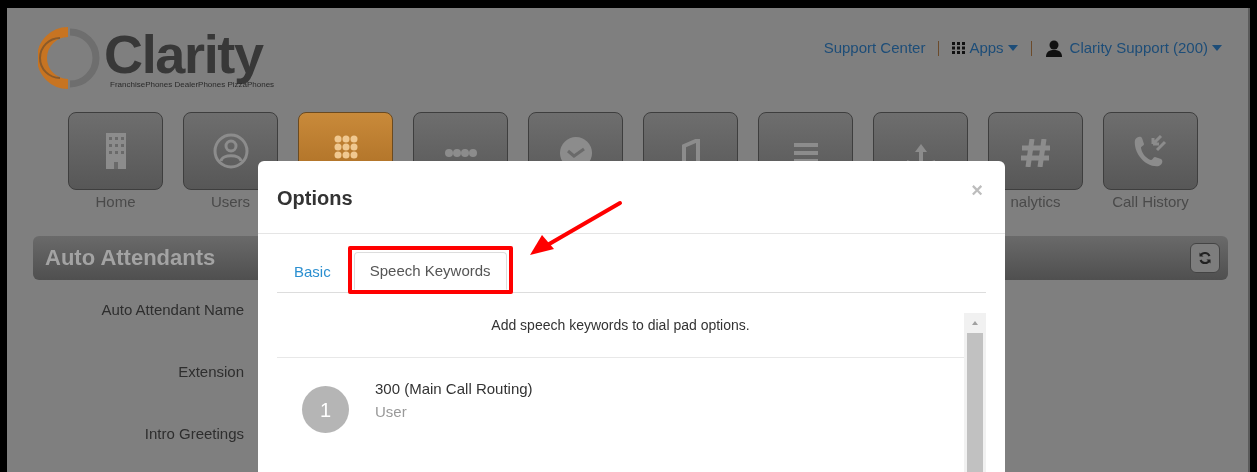  Describe the element at coordinates (210, 371) in the screenshot. I see `form-label: Extension` at that location.